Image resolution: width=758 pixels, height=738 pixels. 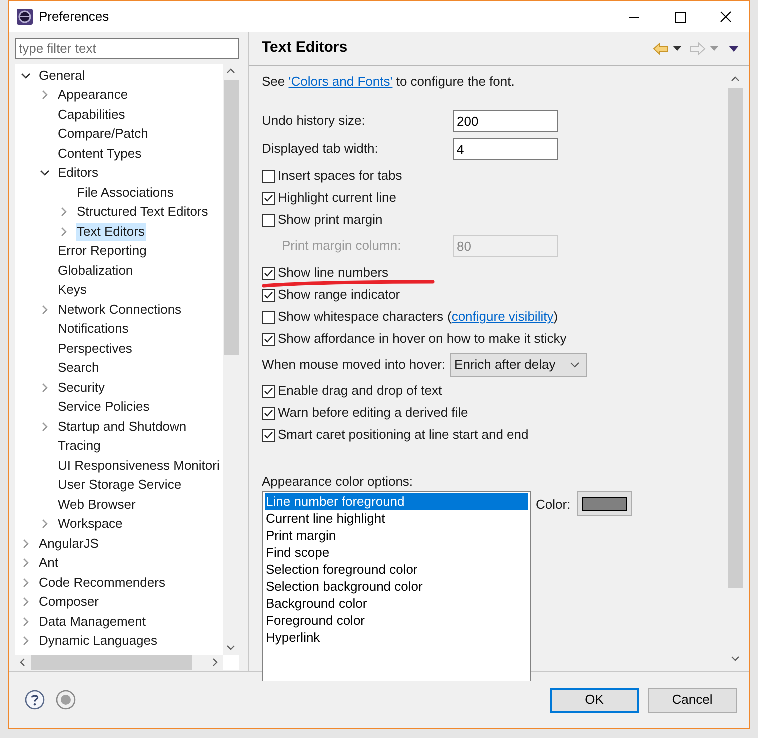 What do you see at coordinates (120, 309) in the screenshot?
I see `tree-item: Network Connections` at bounding box center [120, 309].